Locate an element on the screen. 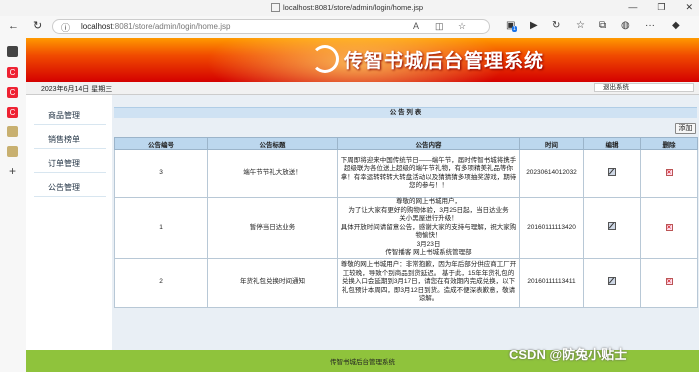 The height and width of the screenshot is (372, 699). read-aloud-icon: A is located at coordinates (416, 26).